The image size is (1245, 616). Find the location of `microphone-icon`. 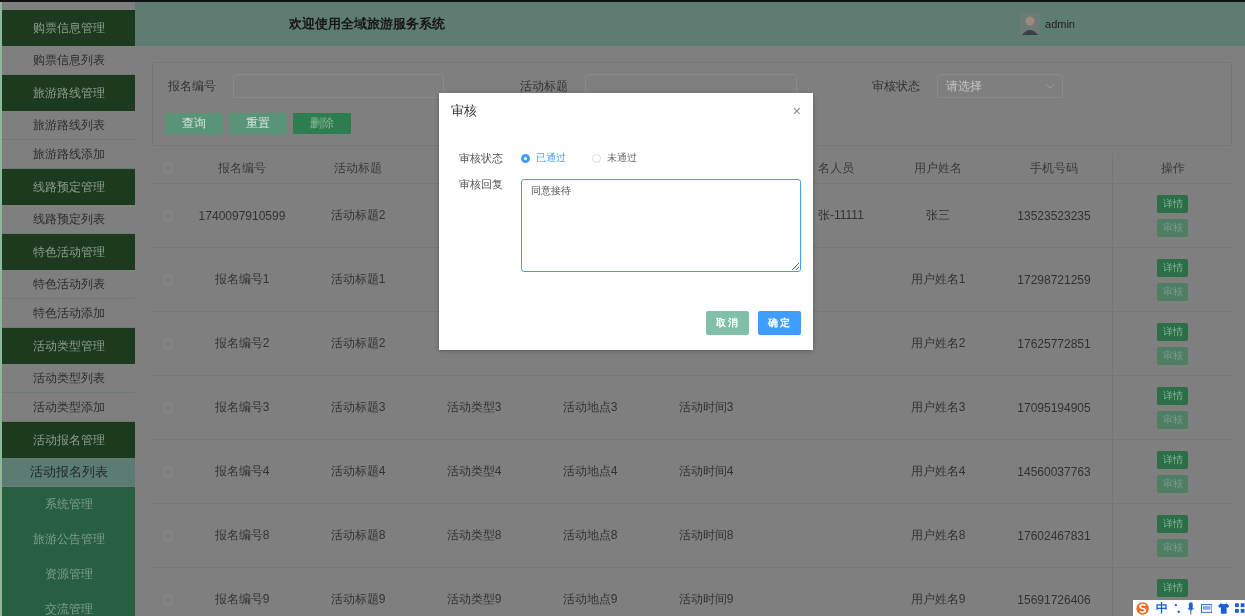

microphone-icon is located at coordinates (1190, 608).